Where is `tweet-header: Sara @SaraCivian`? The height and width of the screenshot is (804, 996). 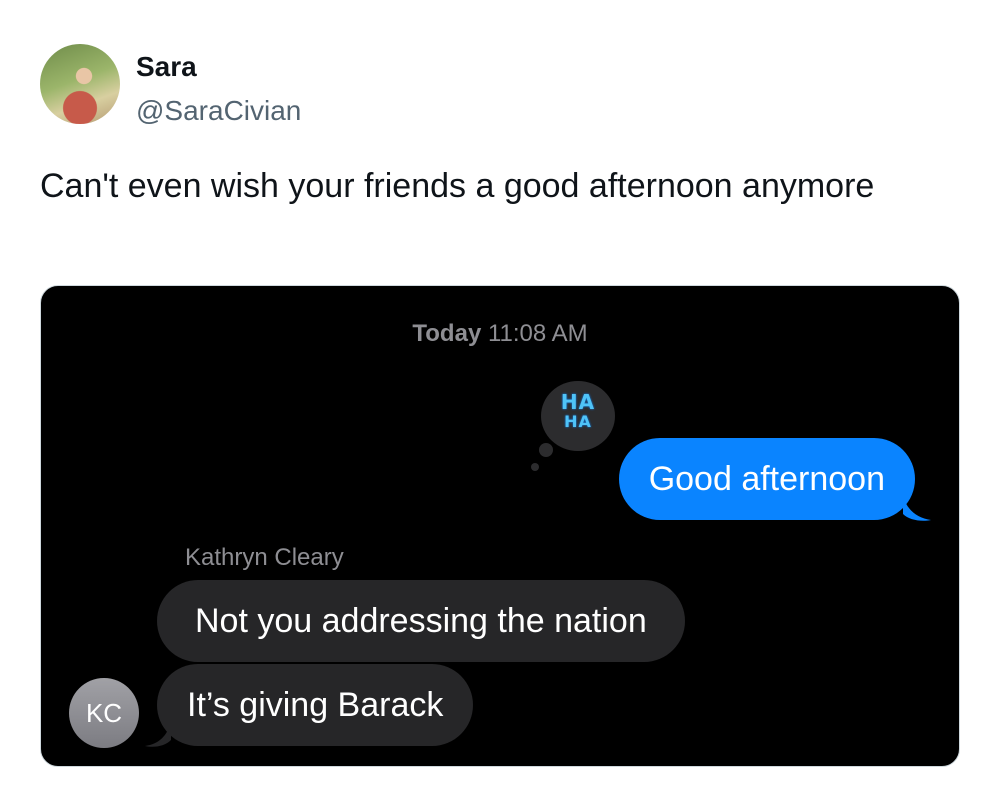
tweet-header: Sara @SaraCivian is located at coordinates (170, 86).